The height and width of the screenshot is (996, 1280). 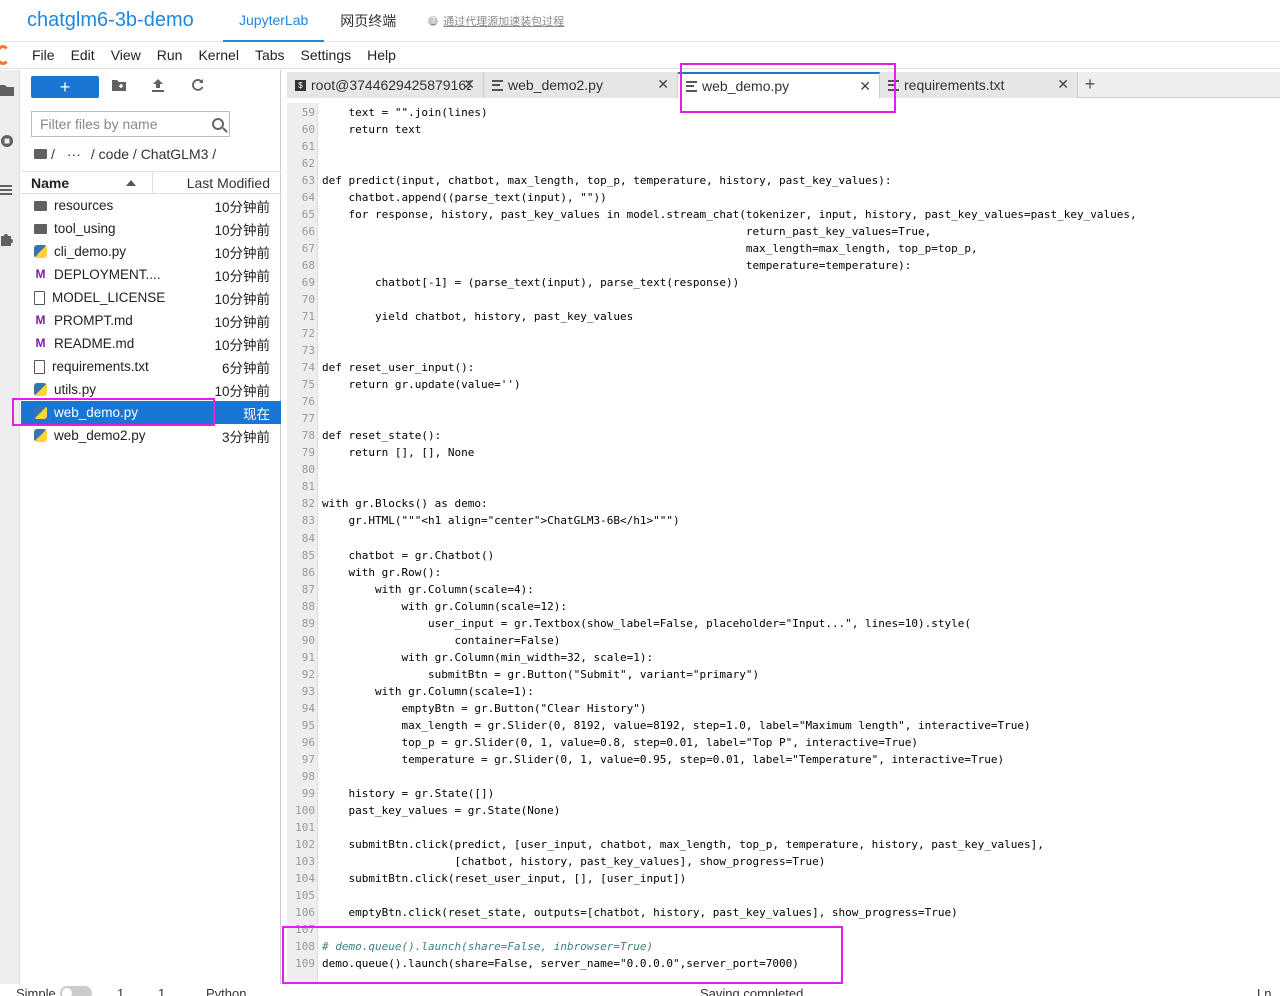 I want to click on status-cursor-position: Ln 1, so click(x=1268, y=990).